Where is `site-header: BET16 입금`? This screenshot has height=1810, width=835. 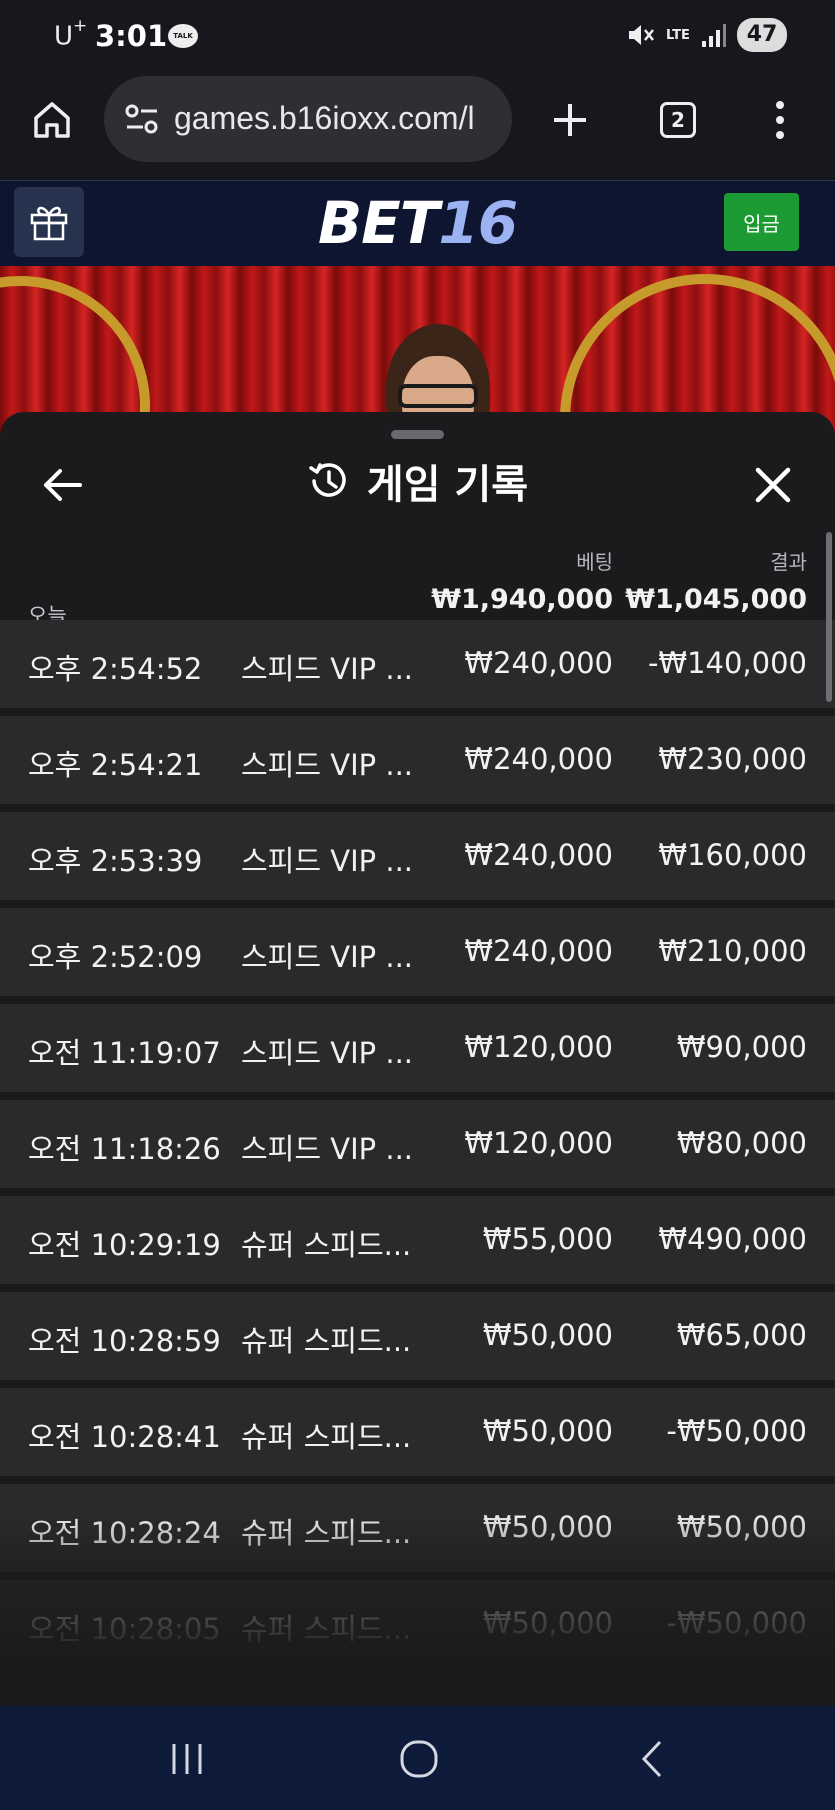 site-header: BET16 입금 is located at coordinates (417, 223).